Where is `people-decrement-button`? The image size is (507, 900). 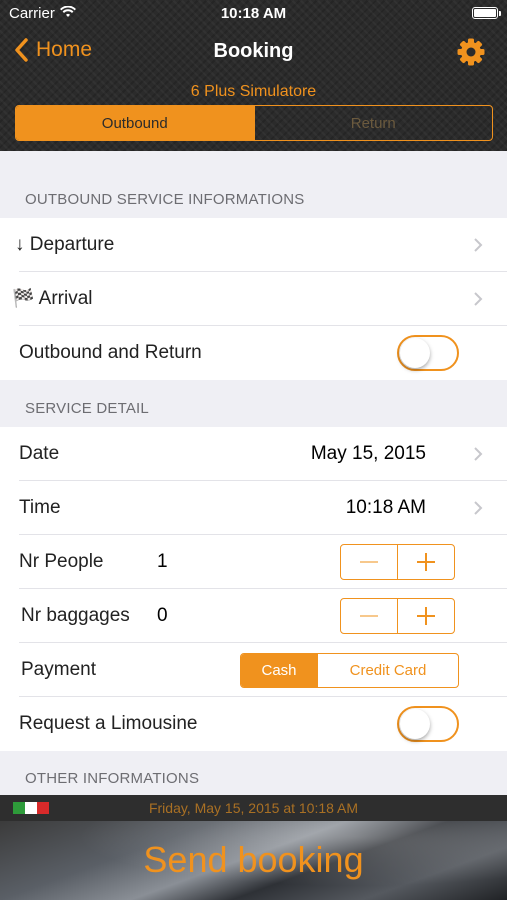 people-decrement-button is located at coordinates (369, 562).